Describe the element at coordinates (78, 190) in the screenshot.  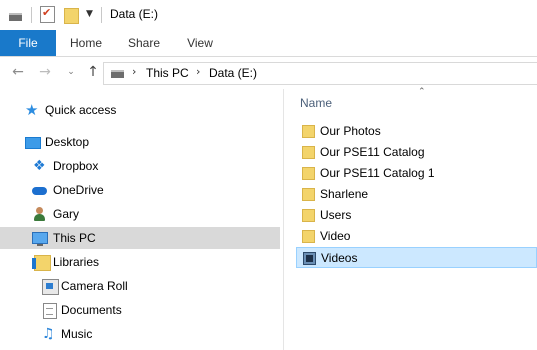
I see `nav-item-label: OneDrive` at that location.